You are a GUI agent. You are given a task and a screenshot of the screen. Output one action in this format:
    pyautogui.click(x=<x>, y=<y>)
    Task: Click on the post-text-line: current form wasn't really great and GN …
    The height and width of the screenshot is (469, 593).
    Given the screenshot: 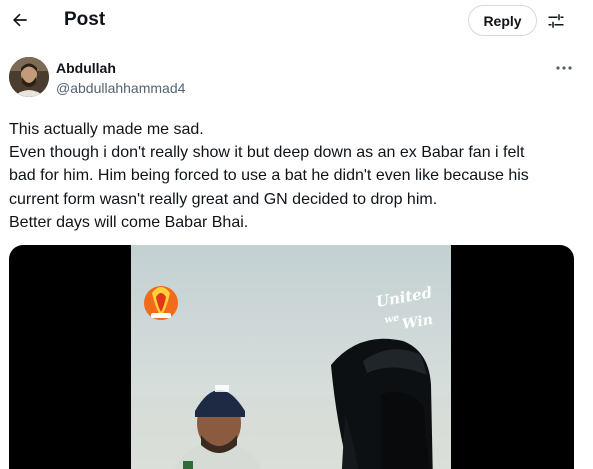 What is the action you would take?
    pyautogui.click(x=223, y=199)
    